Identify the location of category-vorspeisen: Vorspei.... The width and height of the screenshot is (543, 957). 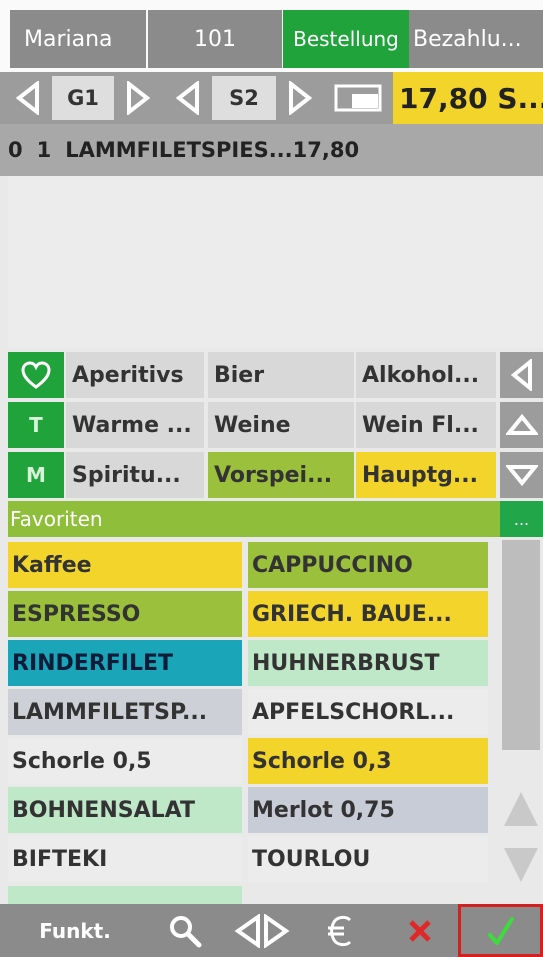
(281, 475).